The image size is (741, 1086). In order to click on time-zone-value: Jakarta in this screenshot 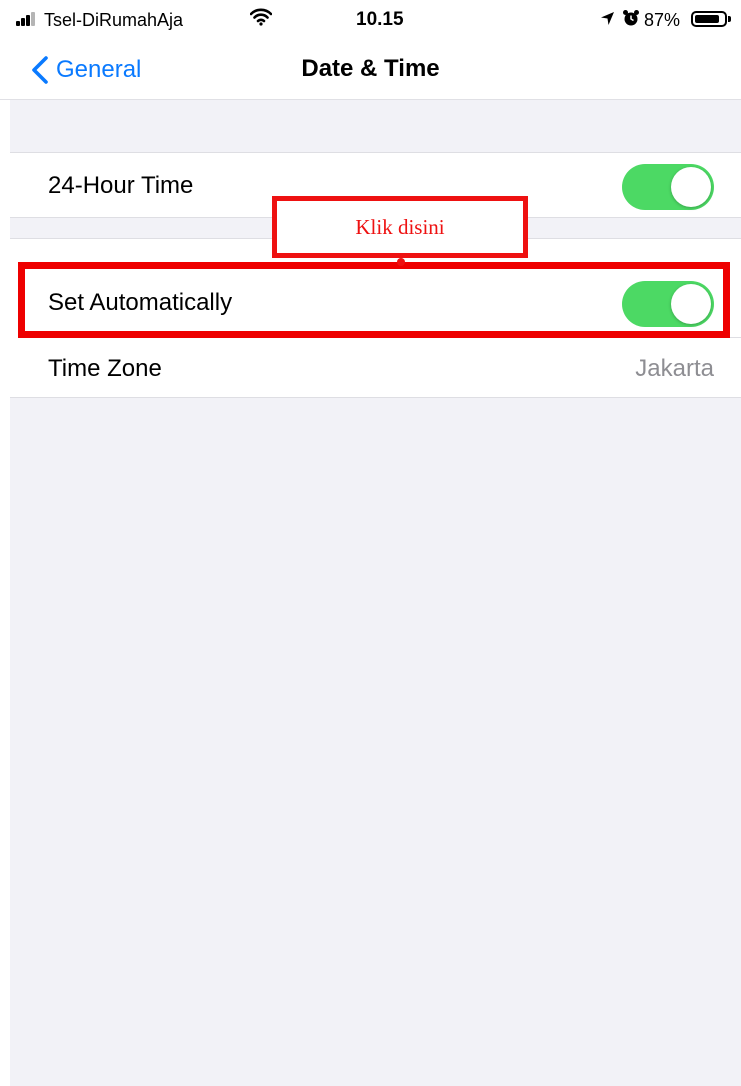, I will do `click(674, 368)`.